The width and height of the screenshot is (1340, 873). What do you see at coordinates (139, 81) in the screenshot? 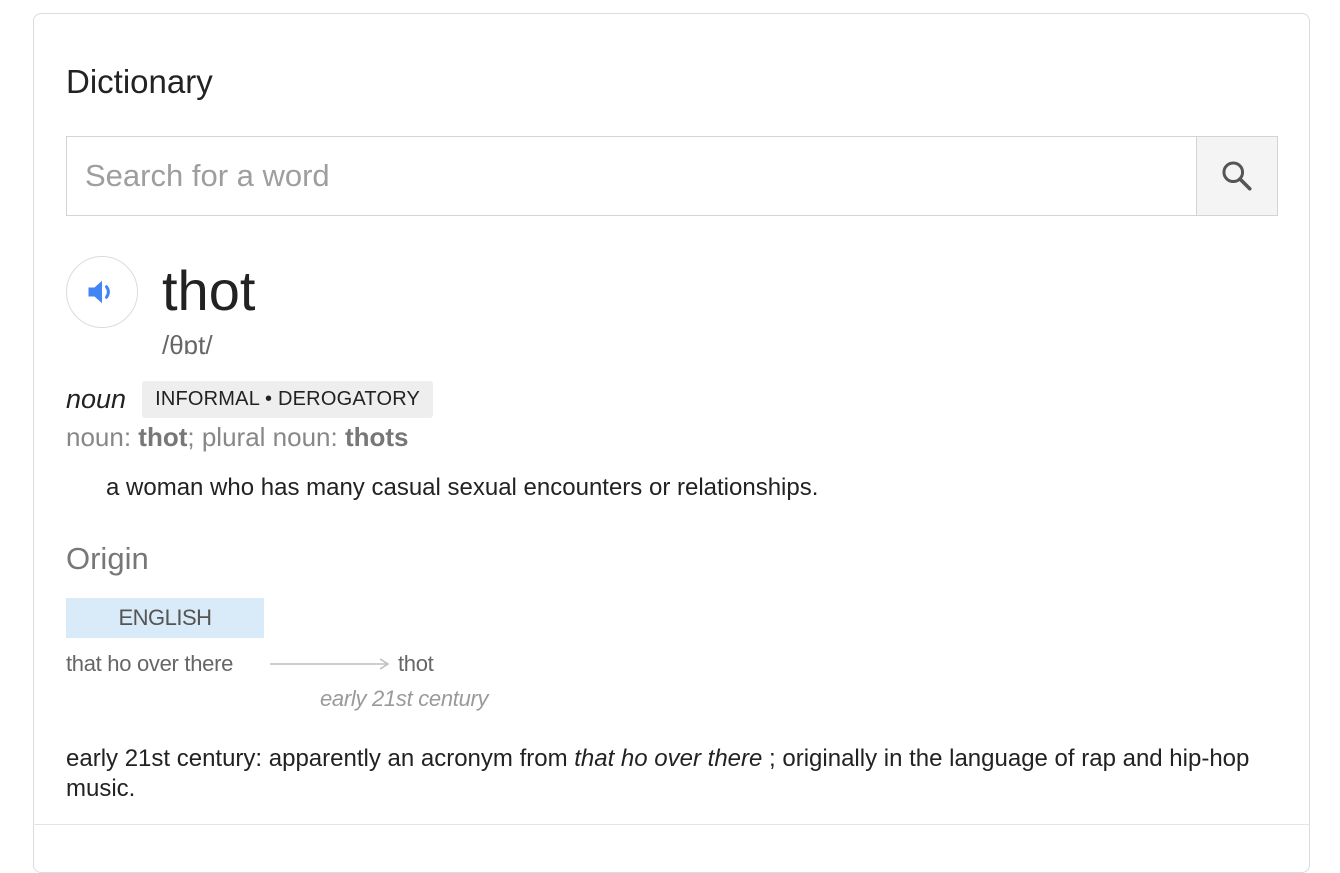
I see `card-title: Dictionary` at bounding box center [139, 81].